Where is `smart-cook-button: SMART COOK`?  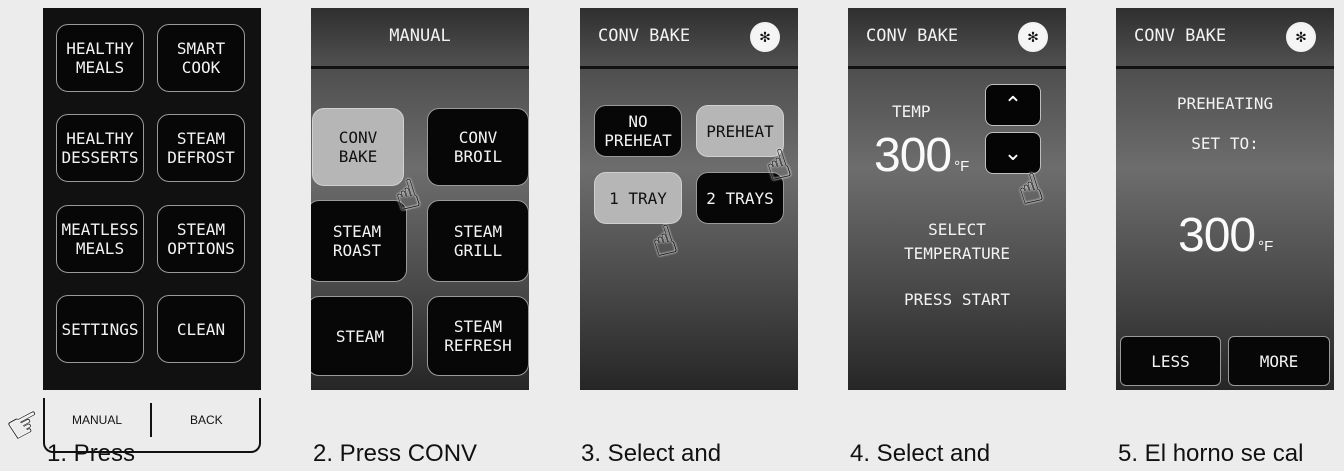
smart-cook-button: SMART COOK is located at coordinates (201, 58).